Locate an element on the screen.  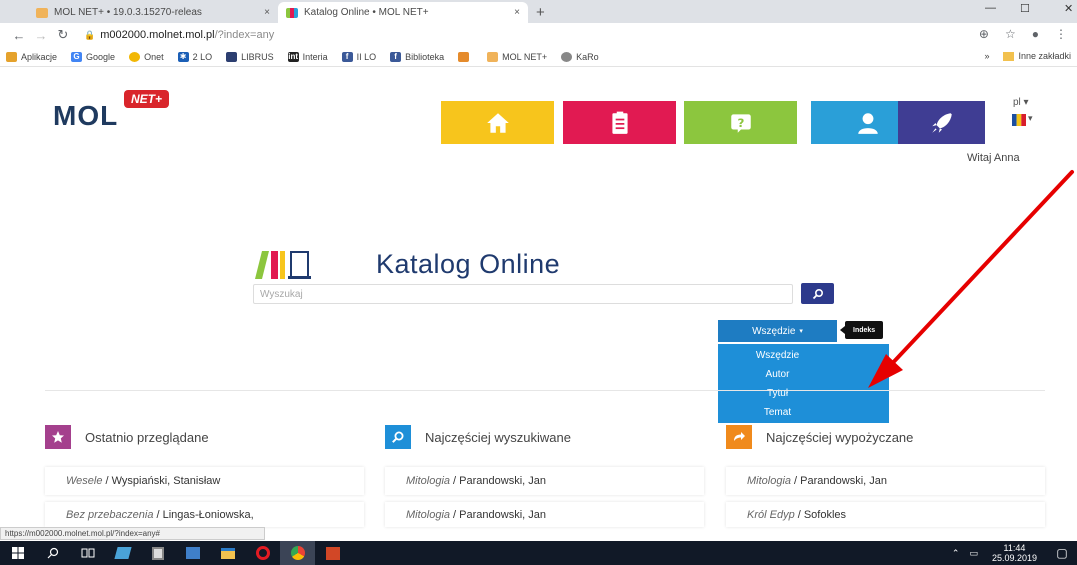
nav-rocket-button is located at coordinates (941, 122).